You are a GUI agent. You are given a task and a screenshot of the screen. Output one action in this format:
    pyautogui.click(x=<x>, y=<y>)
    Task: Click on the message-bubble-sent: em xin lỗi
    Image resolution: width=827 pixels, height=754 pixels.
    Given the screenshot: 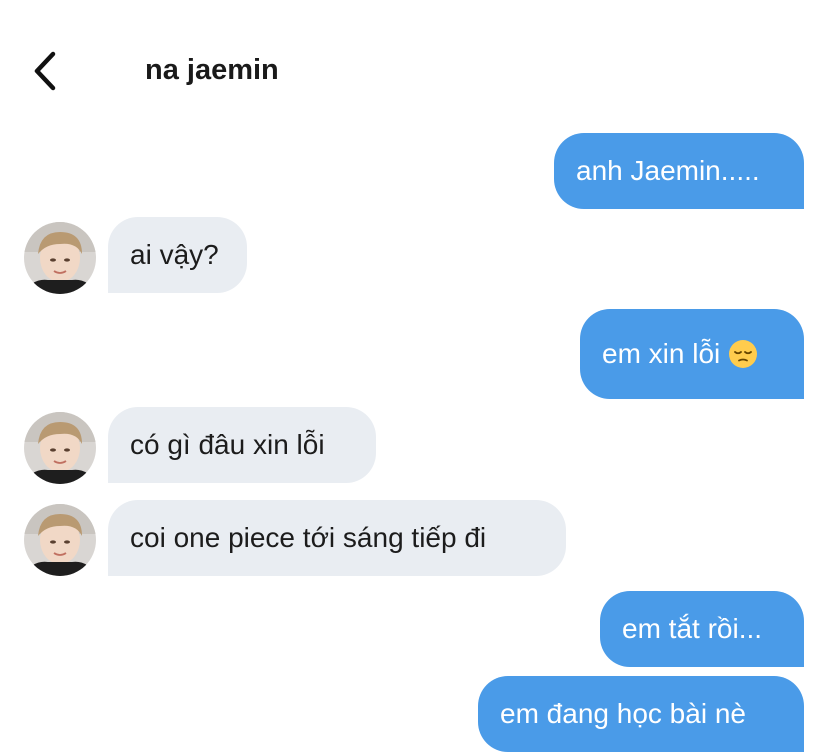 What is the action you would take?
    pyautogui.click(x=692, y=354)
    